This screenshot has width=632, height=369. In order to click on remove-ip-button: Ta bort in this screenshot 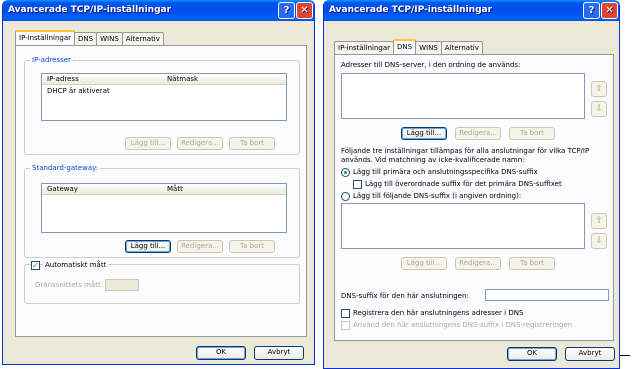, I will do `click(252, 143)`.